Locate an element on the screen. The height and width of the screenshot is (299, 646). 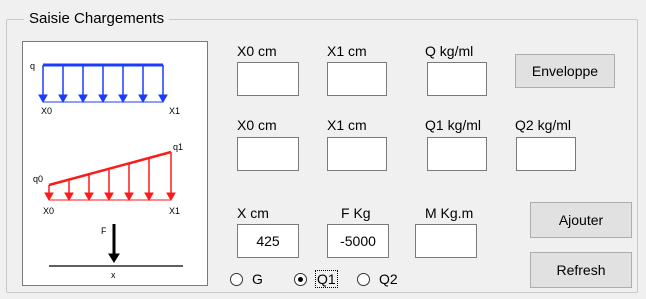
point-load-icon is located at coordinates (116, 245).